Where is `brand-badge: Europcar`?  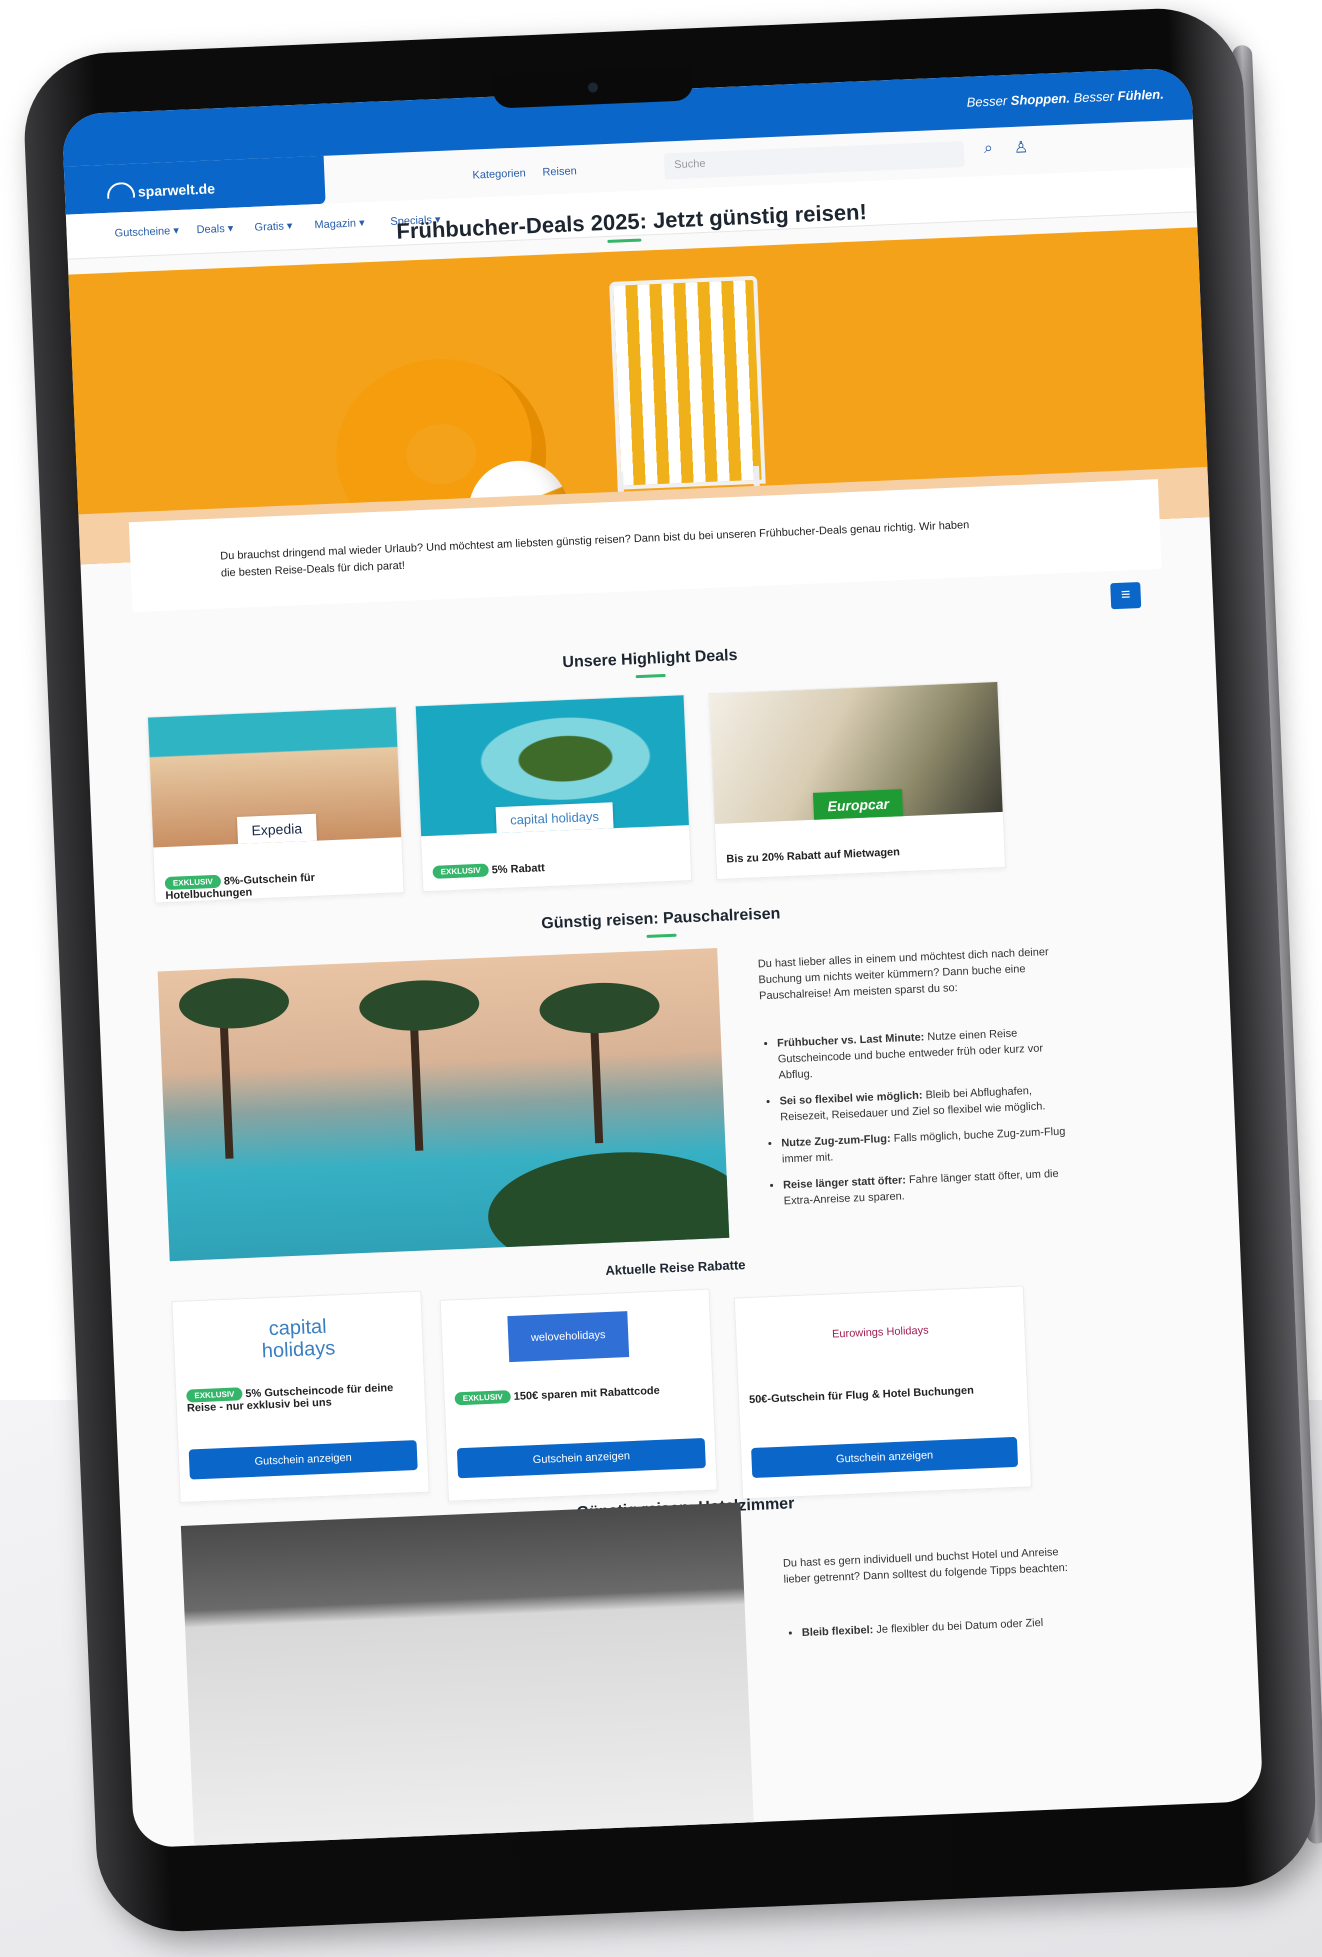 brand-badge: Europcar is located at coordinates (858, 805).